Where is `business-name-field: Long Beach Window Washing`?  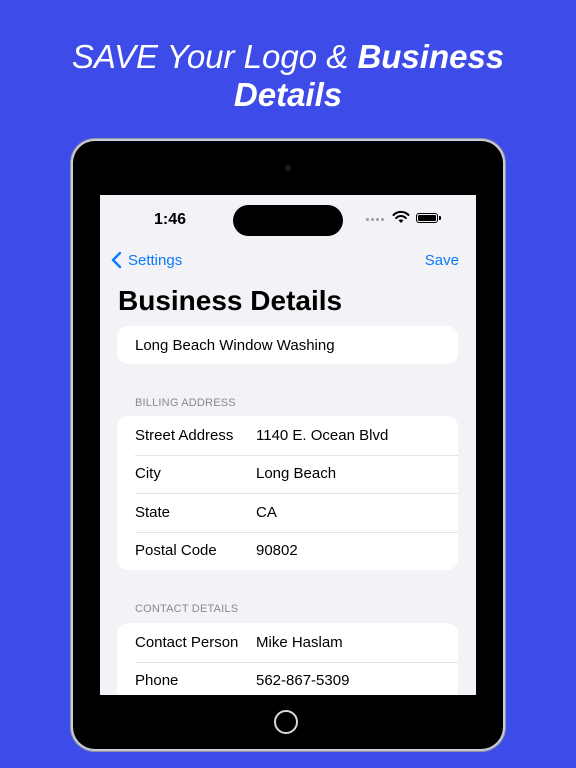
business-name-field: Long Beach Window Washing is located at coordinates (287, 345).